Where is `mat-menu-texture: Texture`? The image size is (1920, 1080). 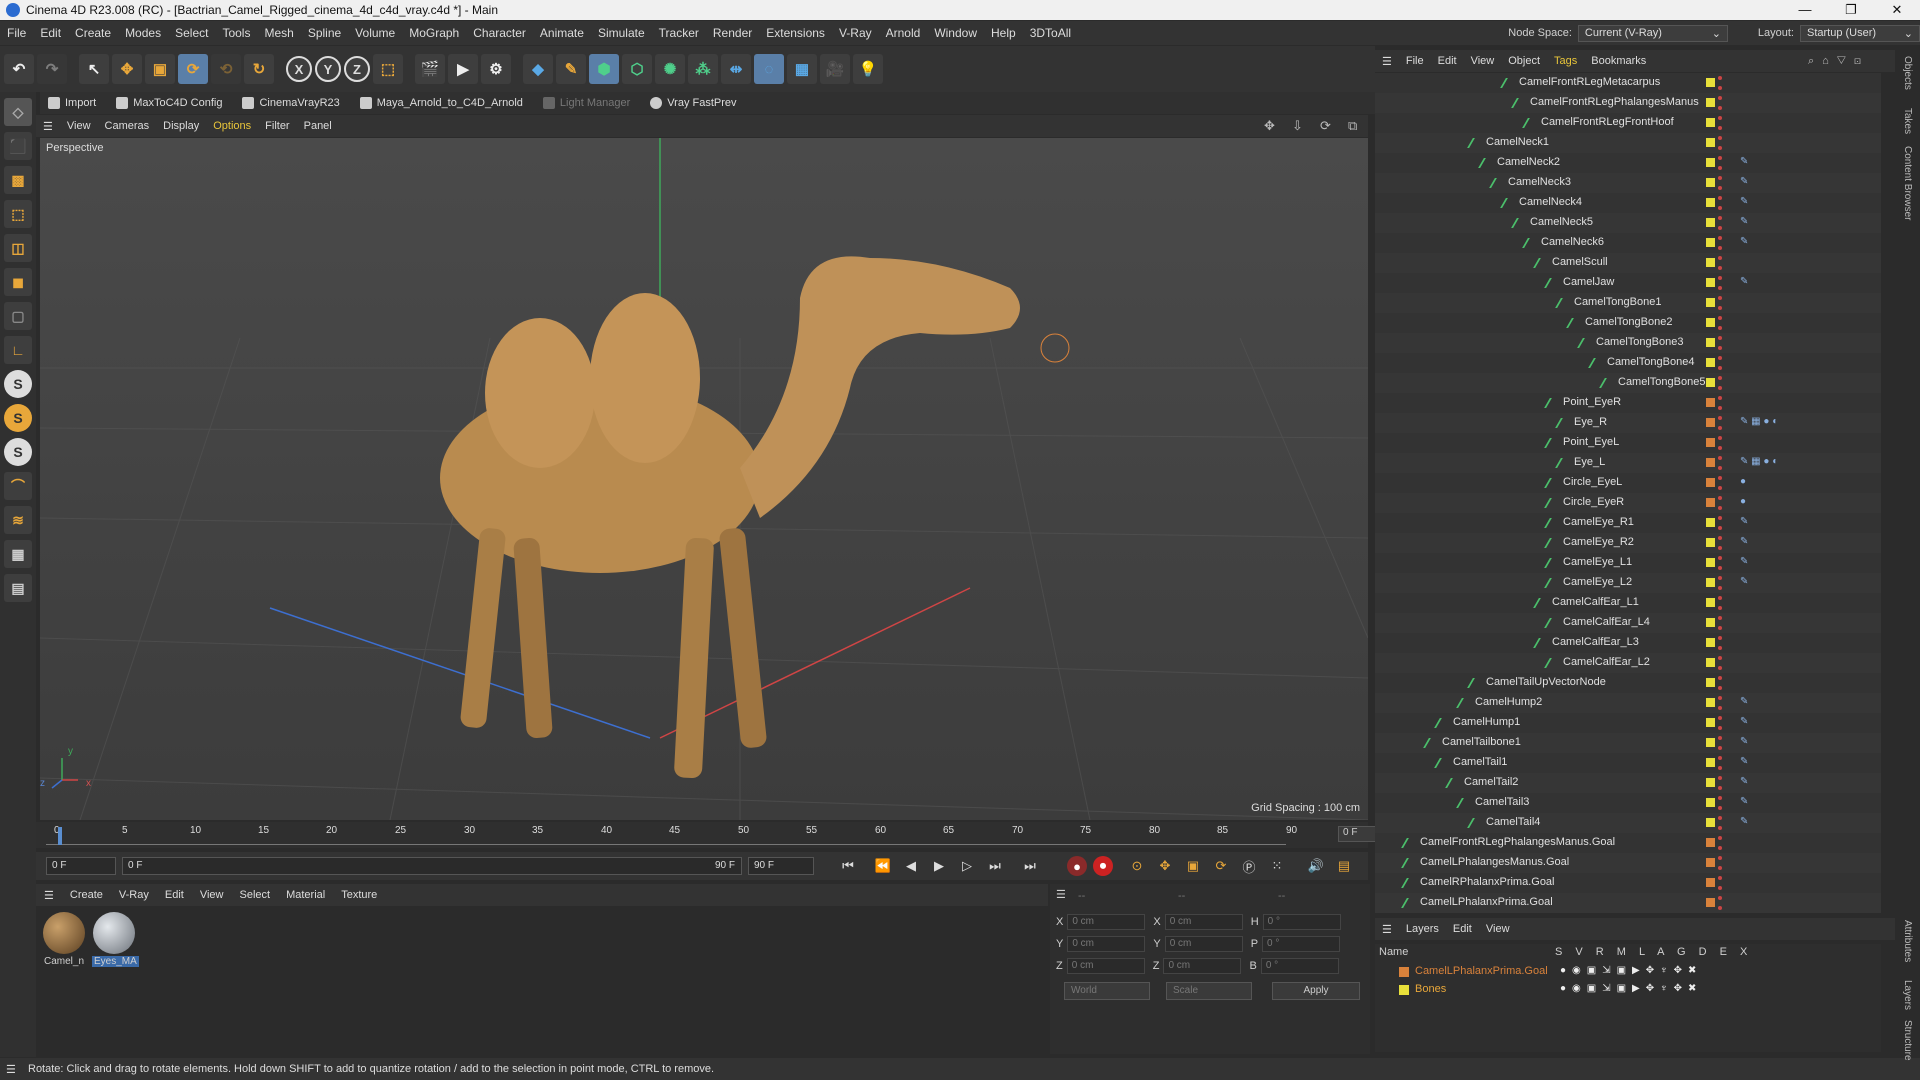 mat-menu-texture: Texture is located at coordinates (359, 895).